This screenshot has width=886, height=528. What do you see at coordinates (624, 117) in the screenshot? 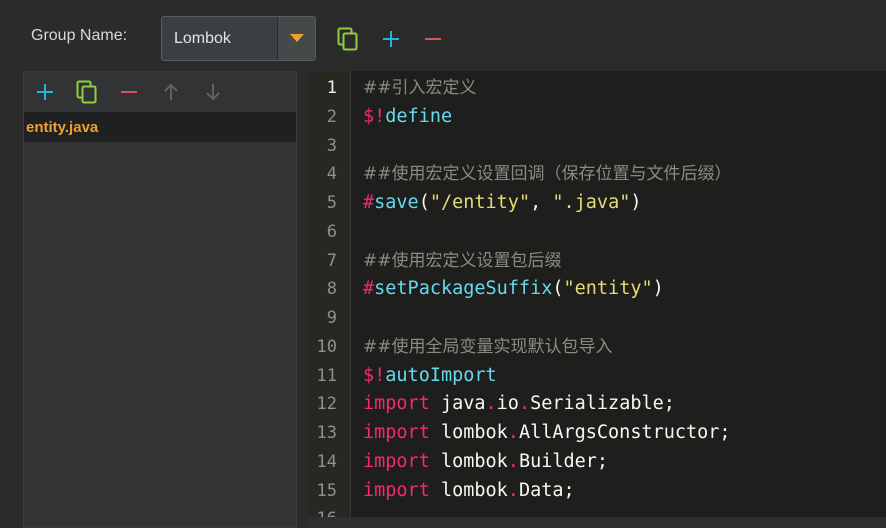
I see `code-line: $!define` at bounding box center [624, 117].